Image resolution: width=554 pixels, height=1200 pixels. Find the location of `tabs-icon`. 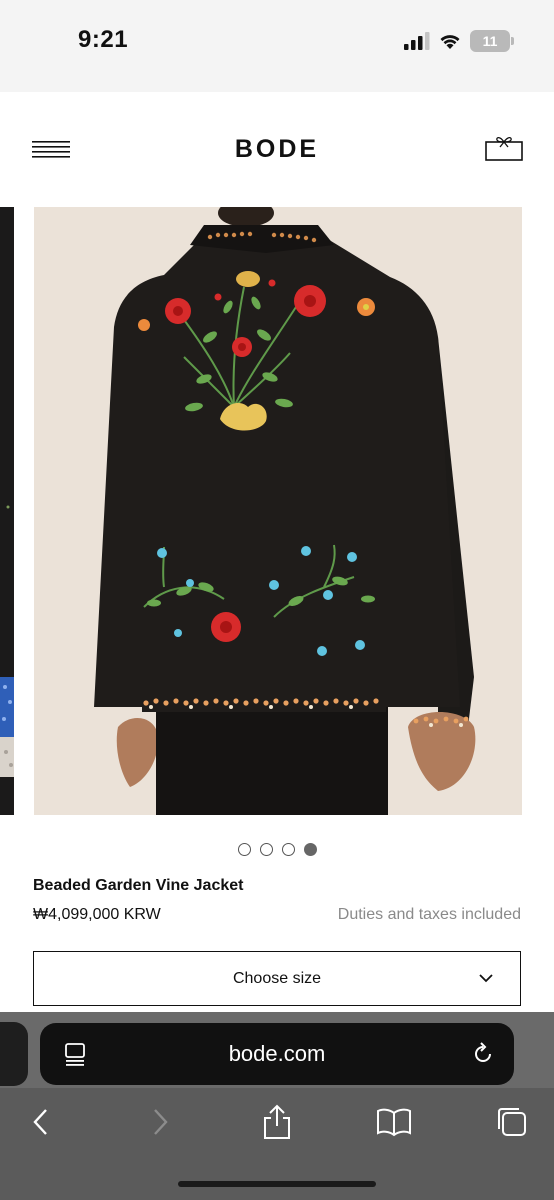

tabs-icon is located at coordinates (512, 1122).